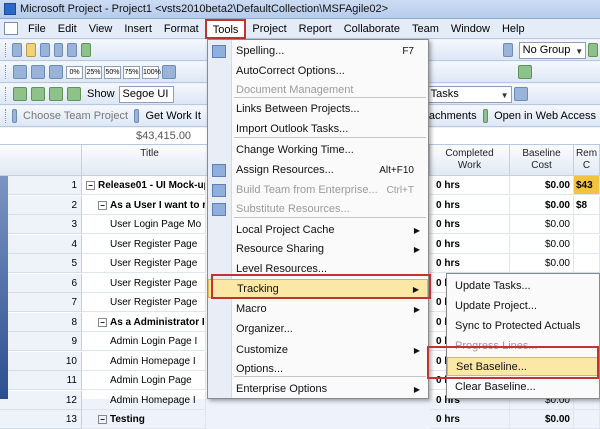 Image resolution: width=600 pixels, height=429 pixels. Describe the element at coordinates (37, 29) in the screenshot. I see `menu-file: File` at that location.